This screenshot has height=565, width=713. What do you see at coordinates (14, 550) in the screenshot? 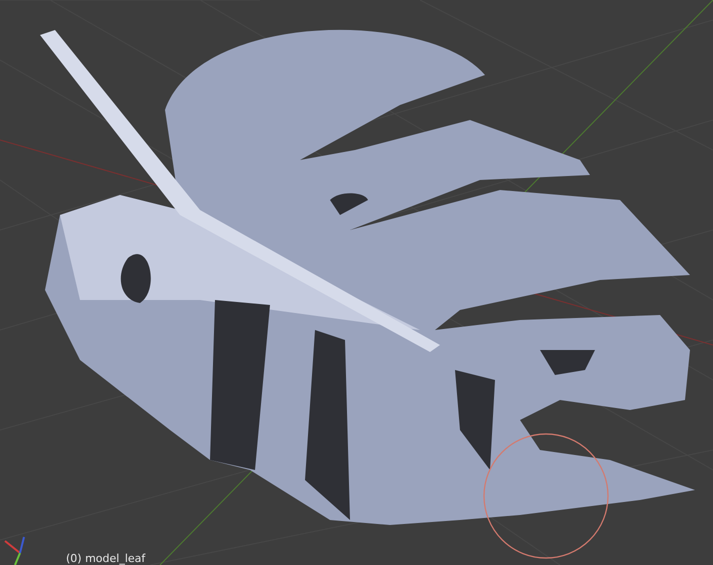
I see `axis-gizmo-icon` at bounding box center [14, 550].